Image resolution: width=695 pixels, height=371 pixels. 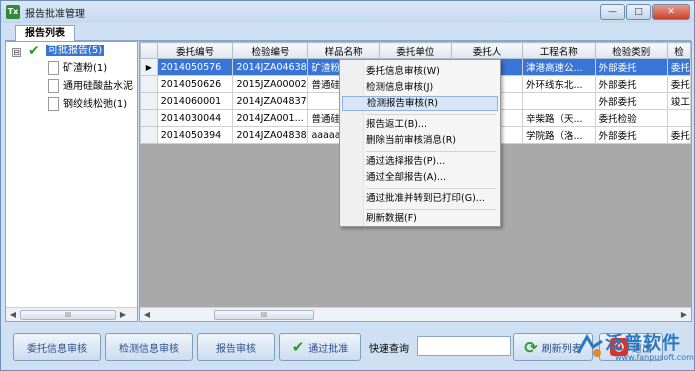 What do you see at coordinates (654, 357) in the screenshot?
I see `logo-url: www.fanpusoft.com` at bounding box center [654, 357].